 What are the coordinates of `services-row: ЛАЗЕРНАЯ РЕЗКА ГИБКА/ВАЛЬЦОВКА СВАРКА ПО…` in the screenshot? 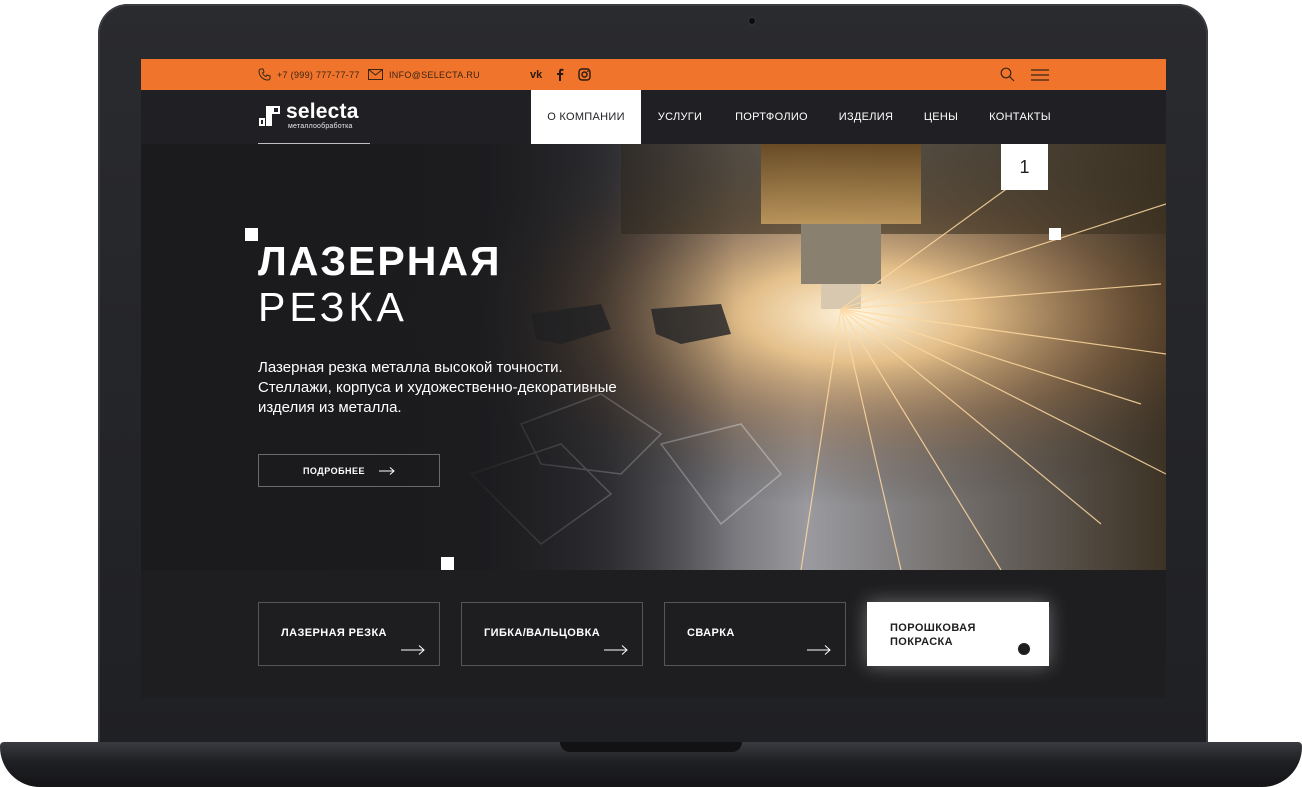 It's located at (653, 634).